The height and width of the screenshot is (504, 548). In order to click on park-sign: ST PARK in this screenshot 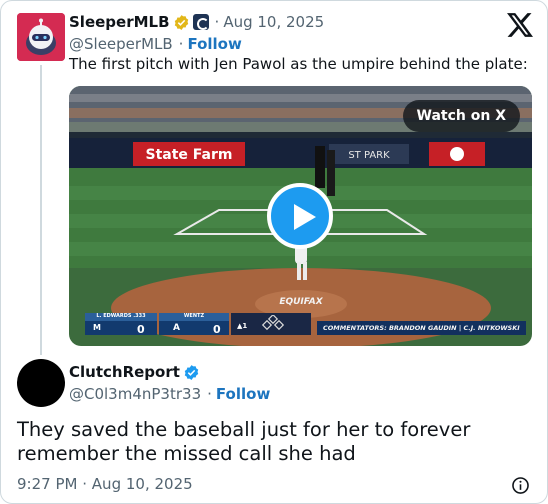, I will do `click(369, 155)`.